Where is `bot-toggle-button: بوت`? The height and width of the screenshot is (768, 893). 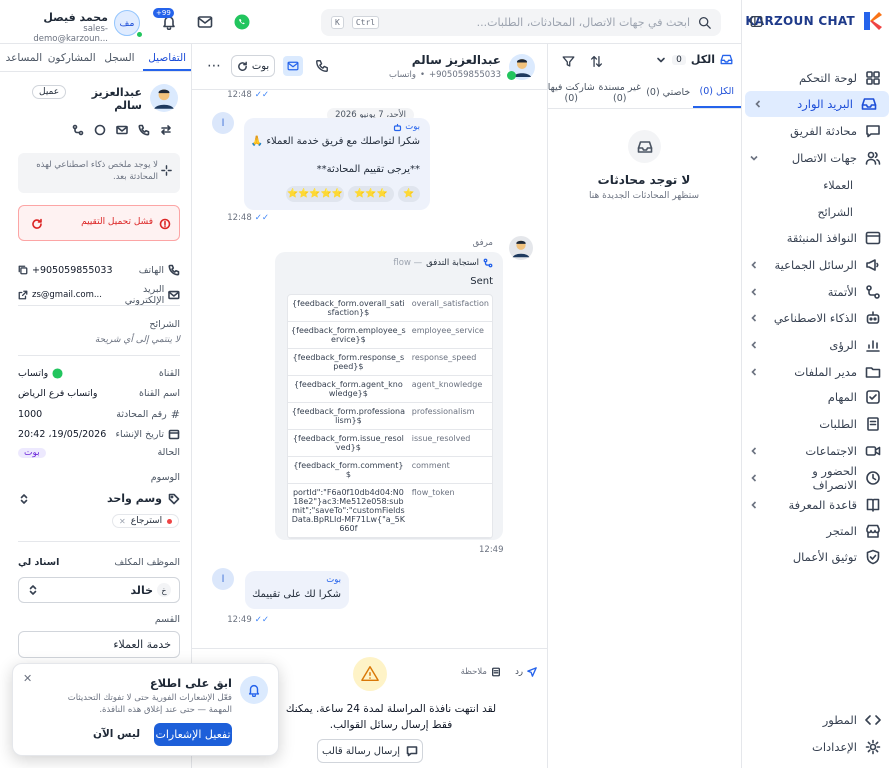
bot-toggle-button: بوت is located at coordinates (253, 66).